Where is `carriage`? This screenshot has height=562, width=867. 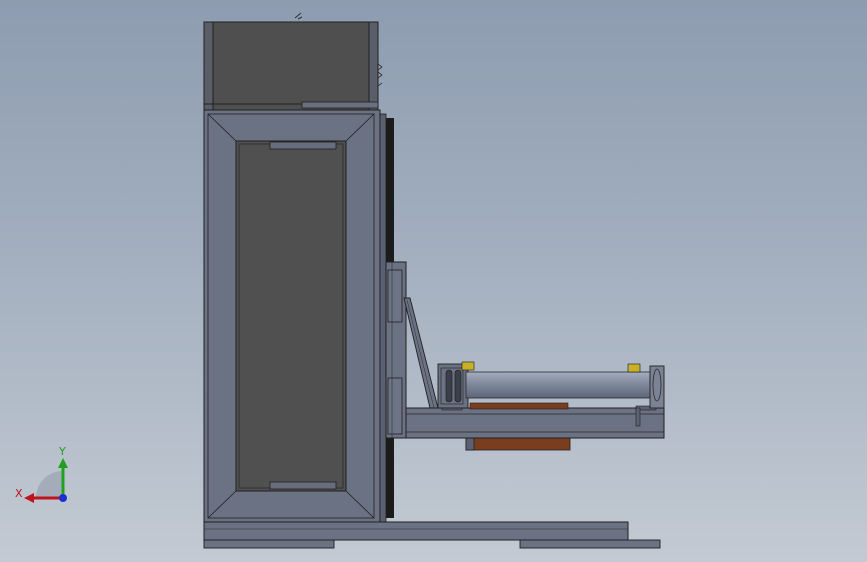 carriage is located at coordinates (396, 350).